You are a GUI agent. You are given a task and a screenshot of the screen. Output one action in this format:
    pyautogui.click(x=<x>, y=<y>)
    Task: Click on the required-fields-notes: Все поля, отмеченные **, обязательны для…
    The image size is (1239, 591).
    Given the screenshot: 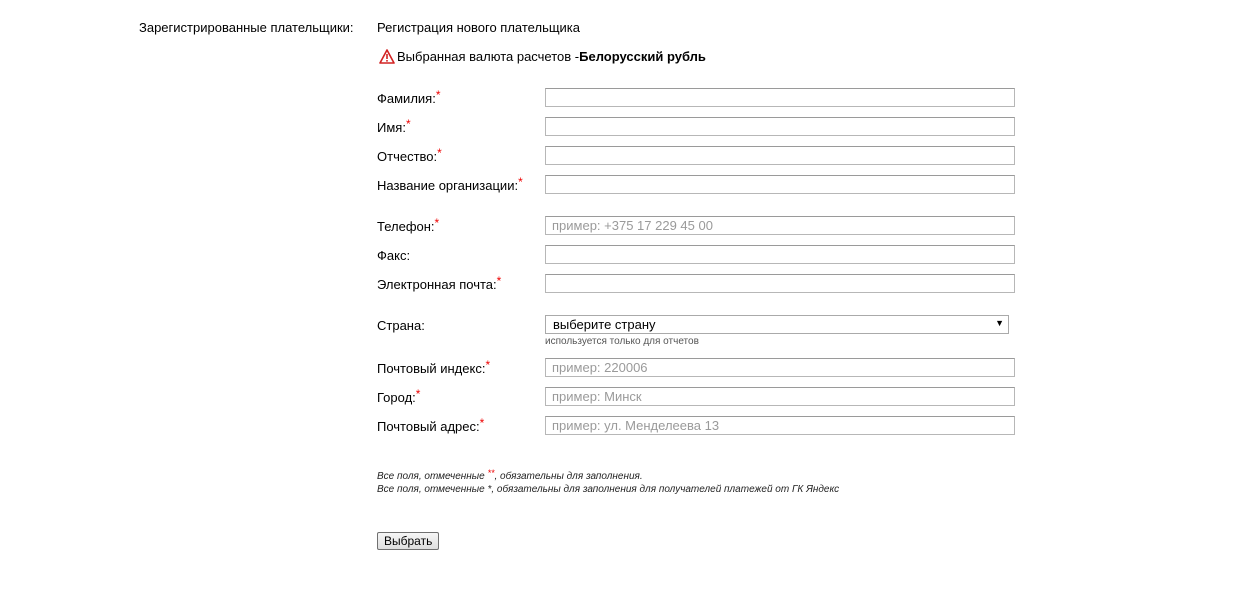 What is the action you would take?
    pyautogui.click(x=608, y=482)
    